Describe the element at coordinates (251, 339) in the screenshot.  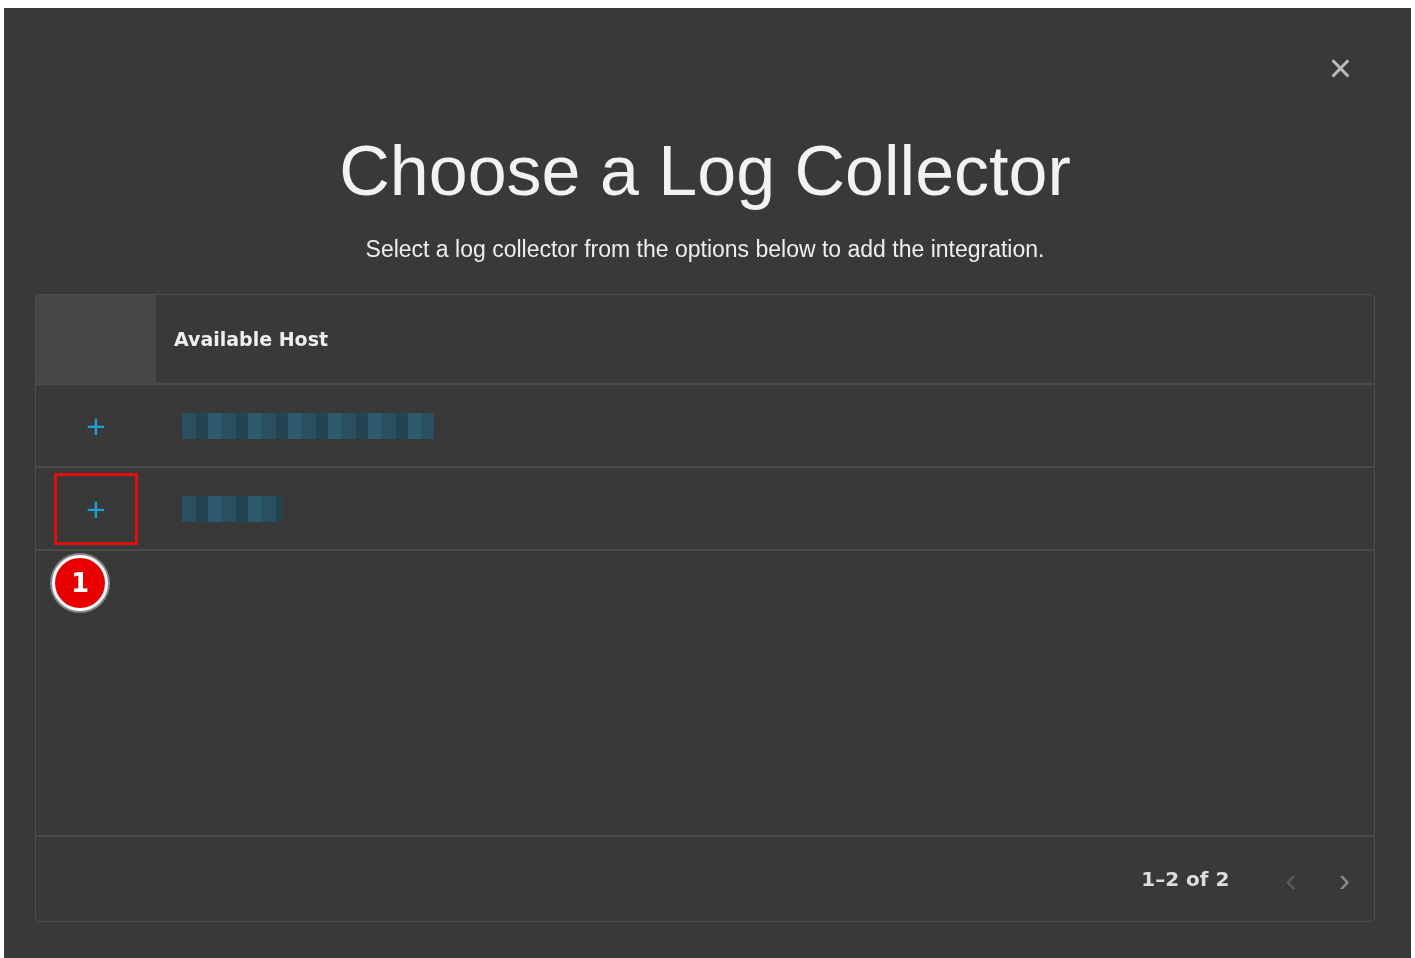
I see `column-header: Available Host` at that location.